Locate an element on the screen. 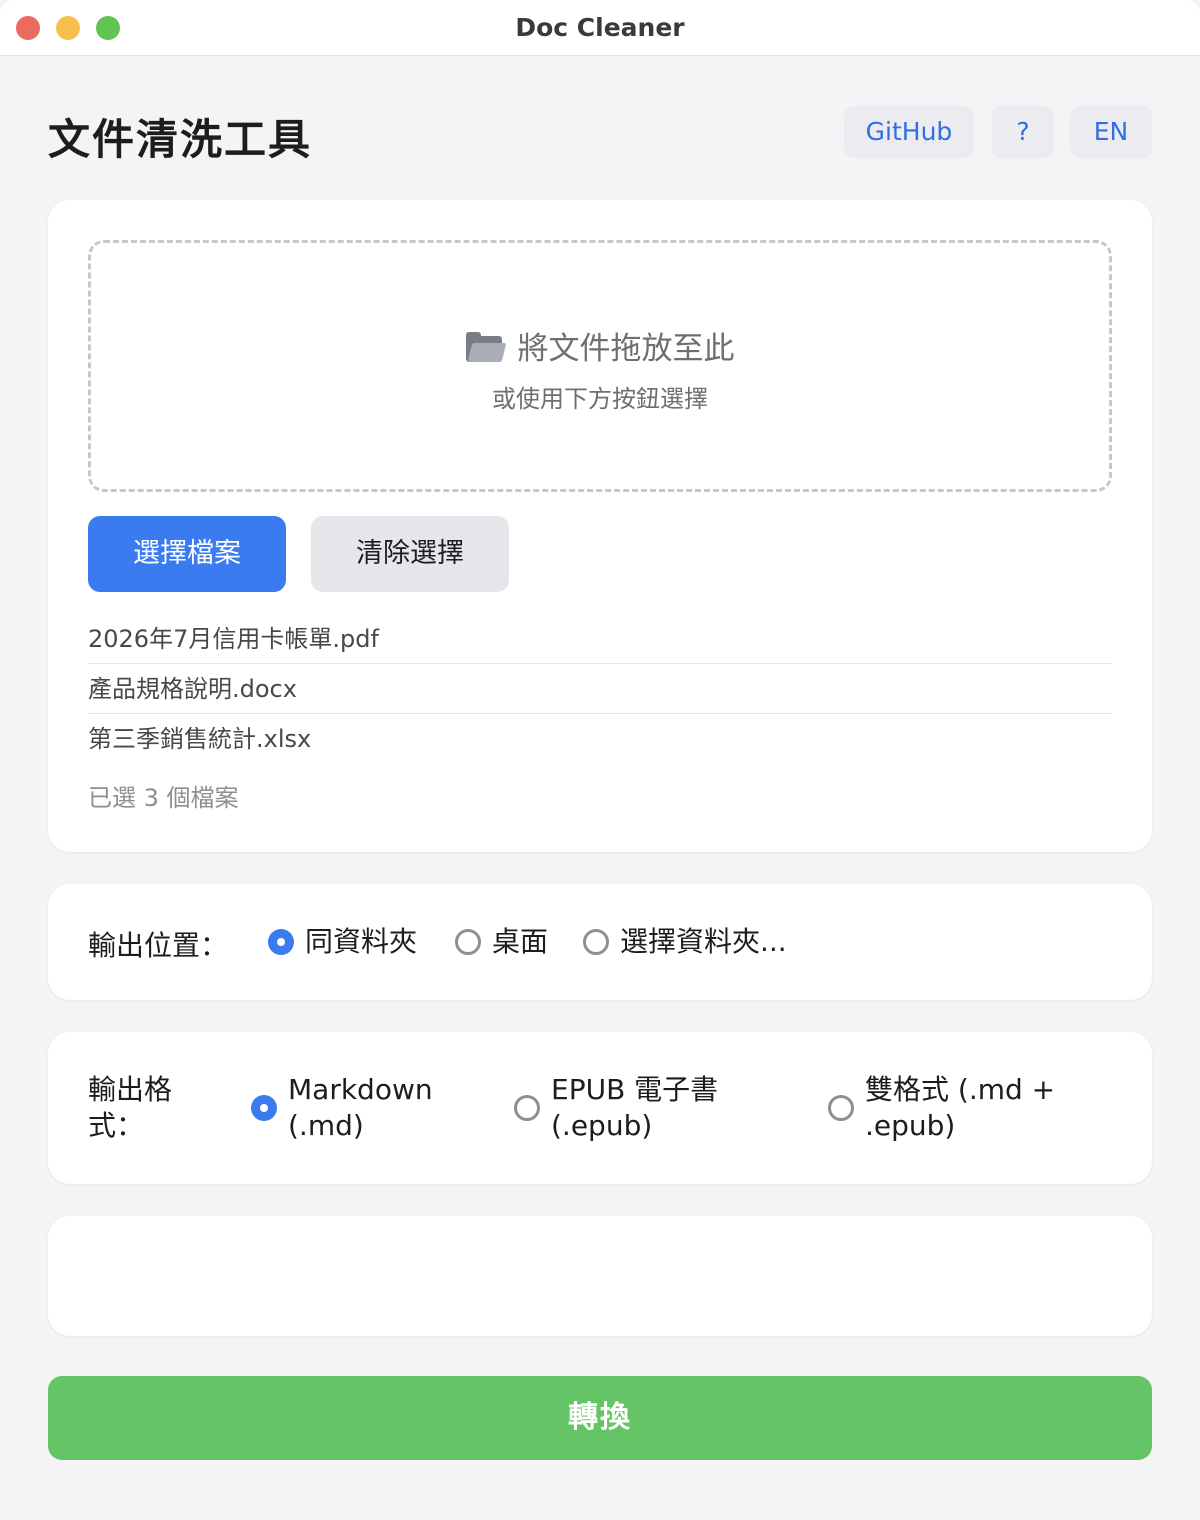 This screenshot has height=1520, width=1200. drop-zone-title-row: 將文件拖放至此 is located at coordinates (600, 345).